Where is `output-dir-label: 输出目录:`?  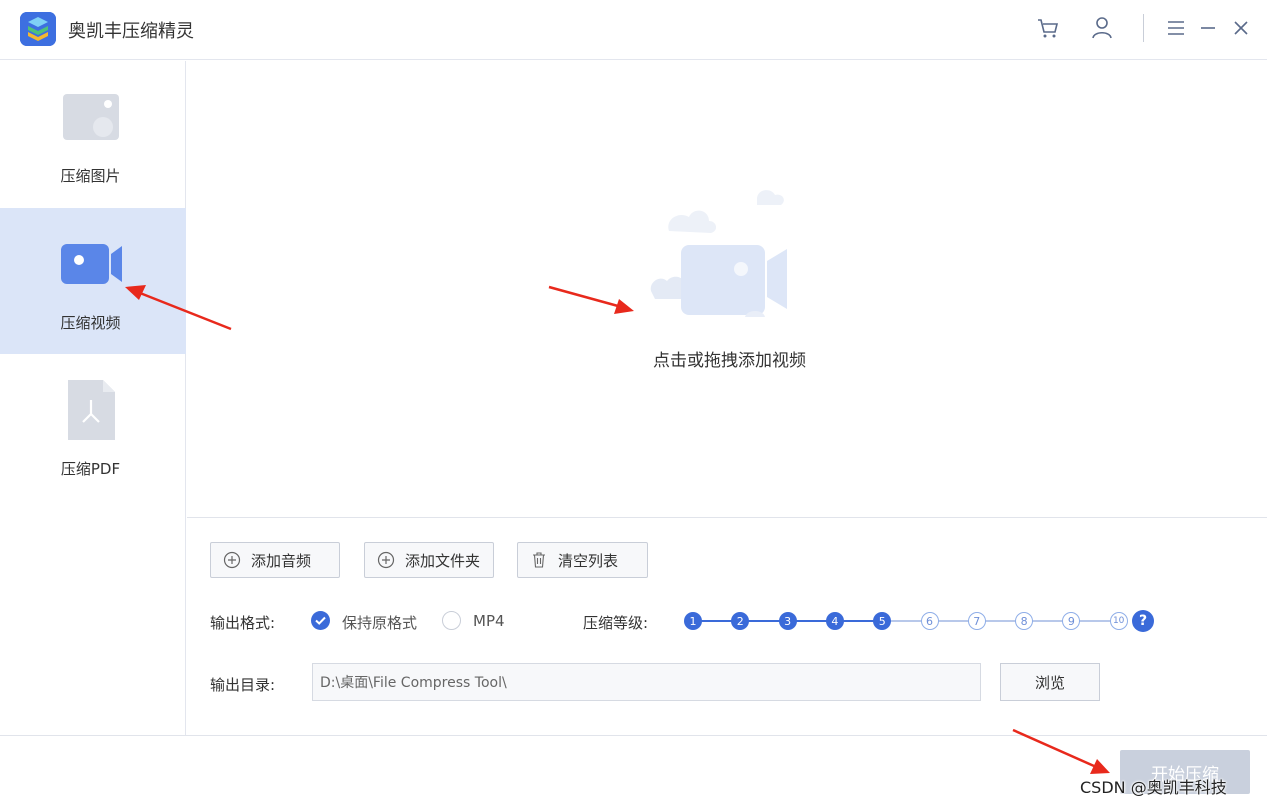
output-dir-label: 输出目录: is located at coordinates (243, 685).